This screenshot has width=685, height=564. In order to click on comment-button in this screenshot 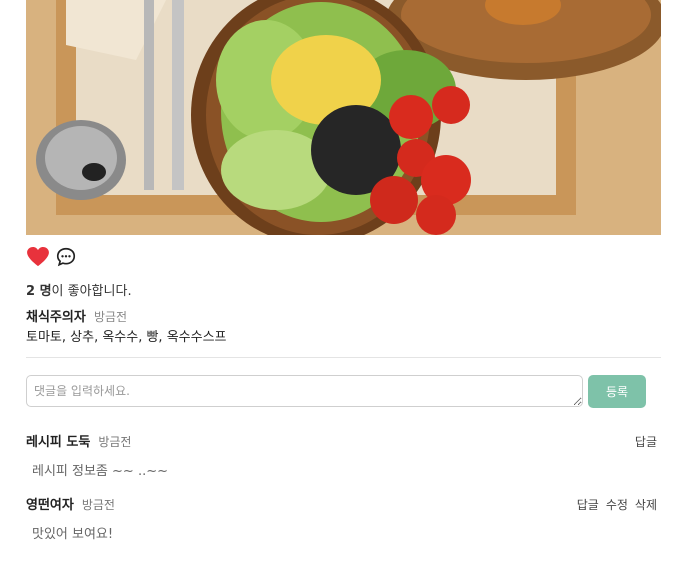, I will do `click(66, 257)`.